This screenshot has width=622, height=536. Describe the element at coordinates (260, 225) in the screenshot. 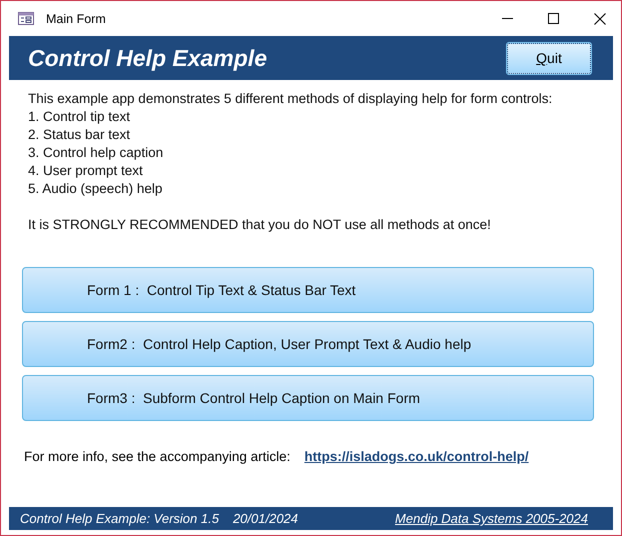

I see `warning-text: It is STRONGLY RECOMMENDED that you do NOT use all methods at once!` at that location.